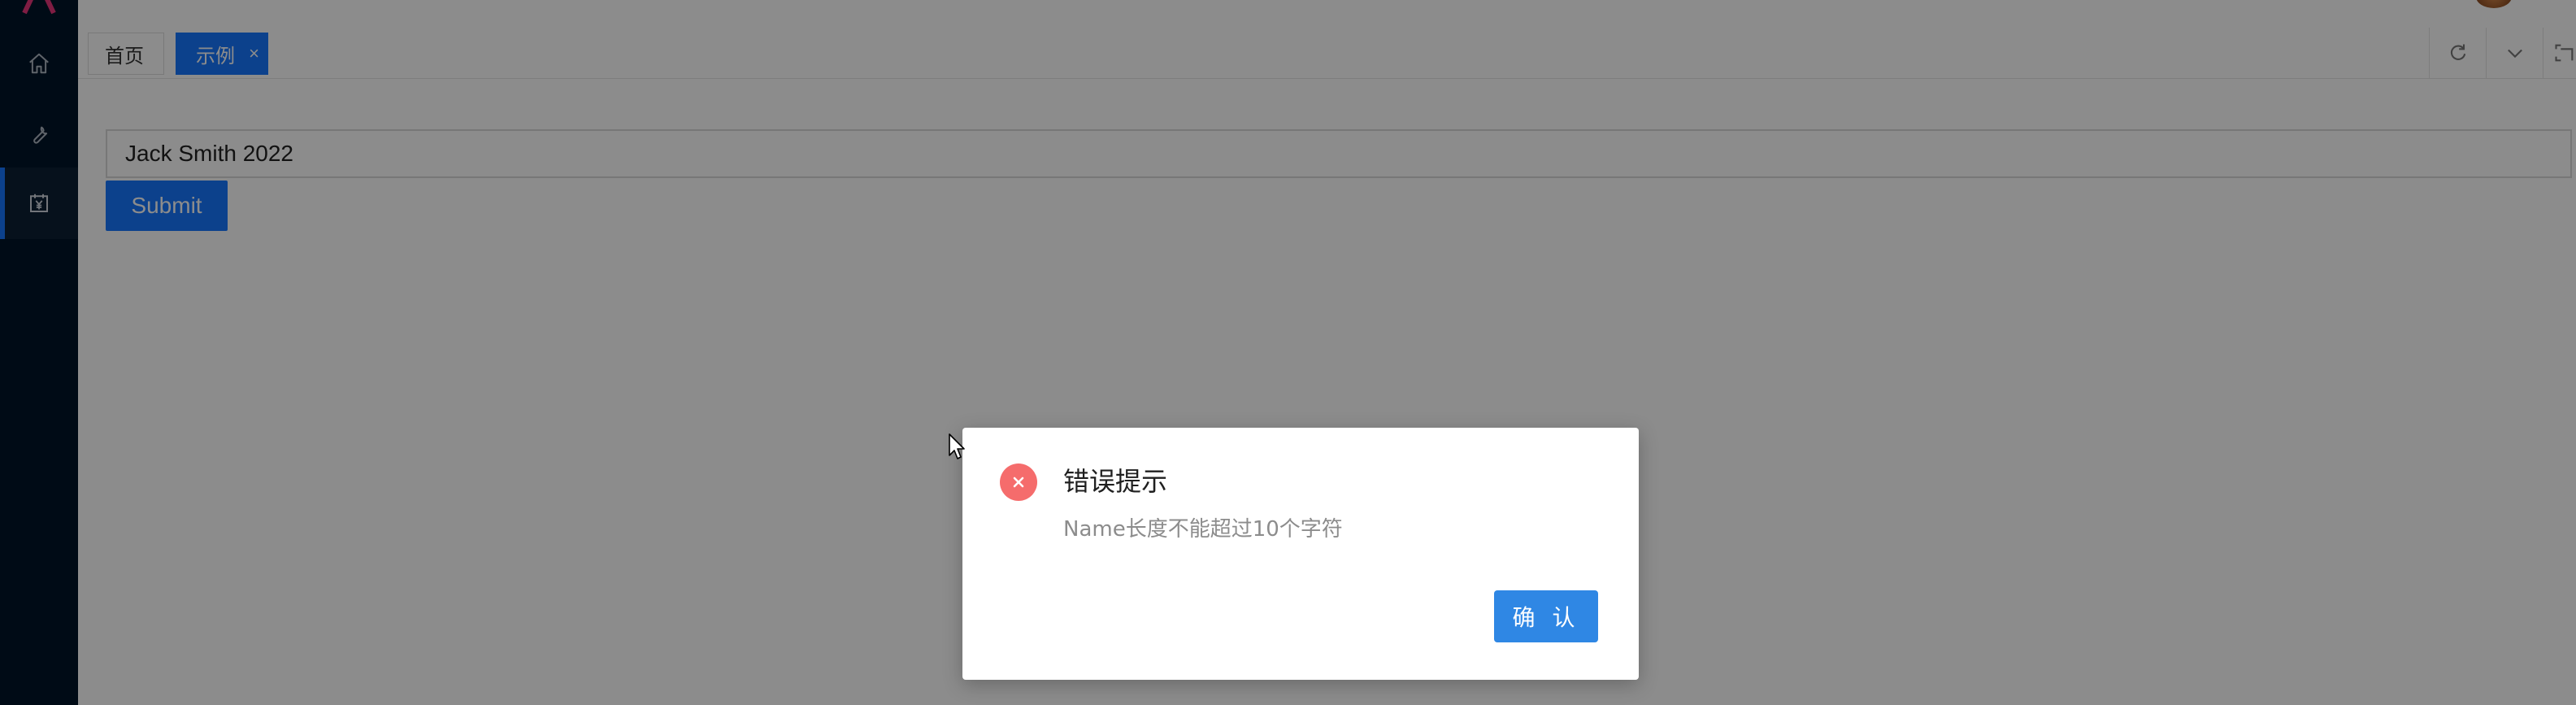  What do you see at coordinates (1115, 482) in the screenshot?
I see `dialog-title: 错误提示` at bounding box center [1115, 482].